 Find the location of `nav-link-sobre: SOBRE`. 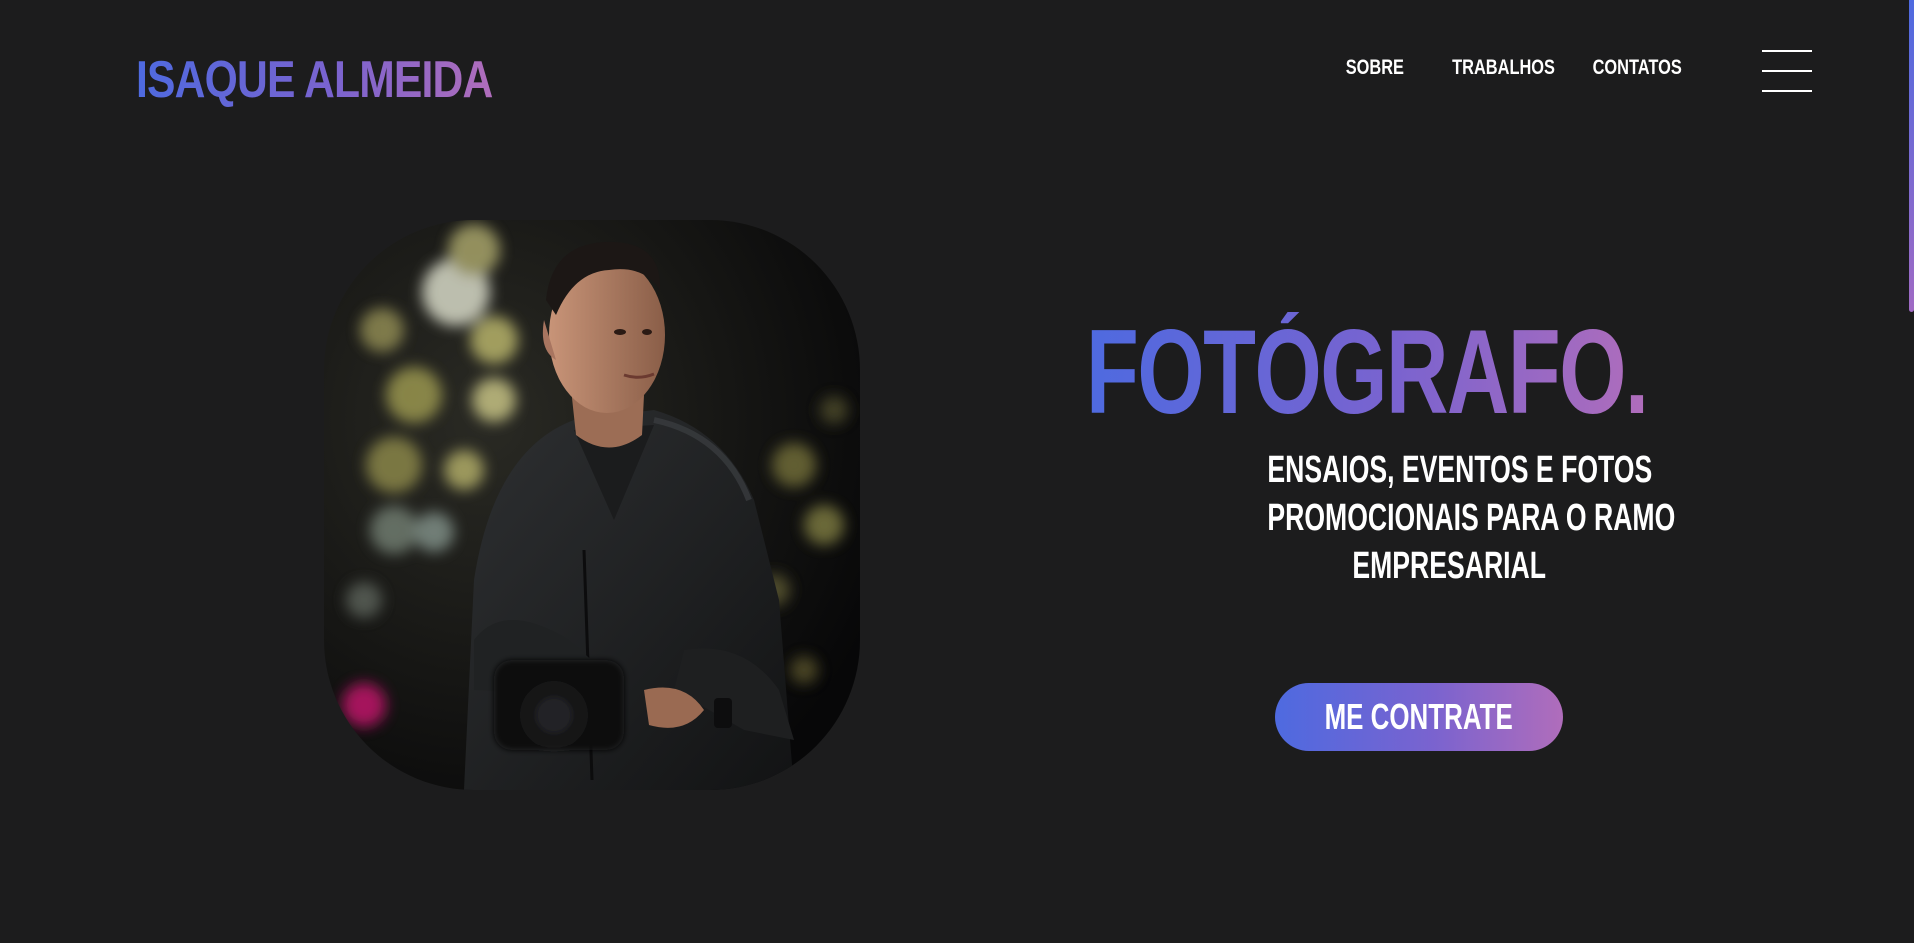

nav-link-sobre: SOBRE is located at coordinates (1375, 68).